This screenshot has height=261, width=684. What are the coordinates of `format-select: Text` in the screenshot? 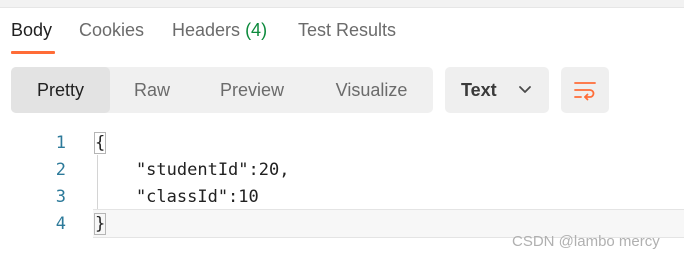 It's located at (497, 90).